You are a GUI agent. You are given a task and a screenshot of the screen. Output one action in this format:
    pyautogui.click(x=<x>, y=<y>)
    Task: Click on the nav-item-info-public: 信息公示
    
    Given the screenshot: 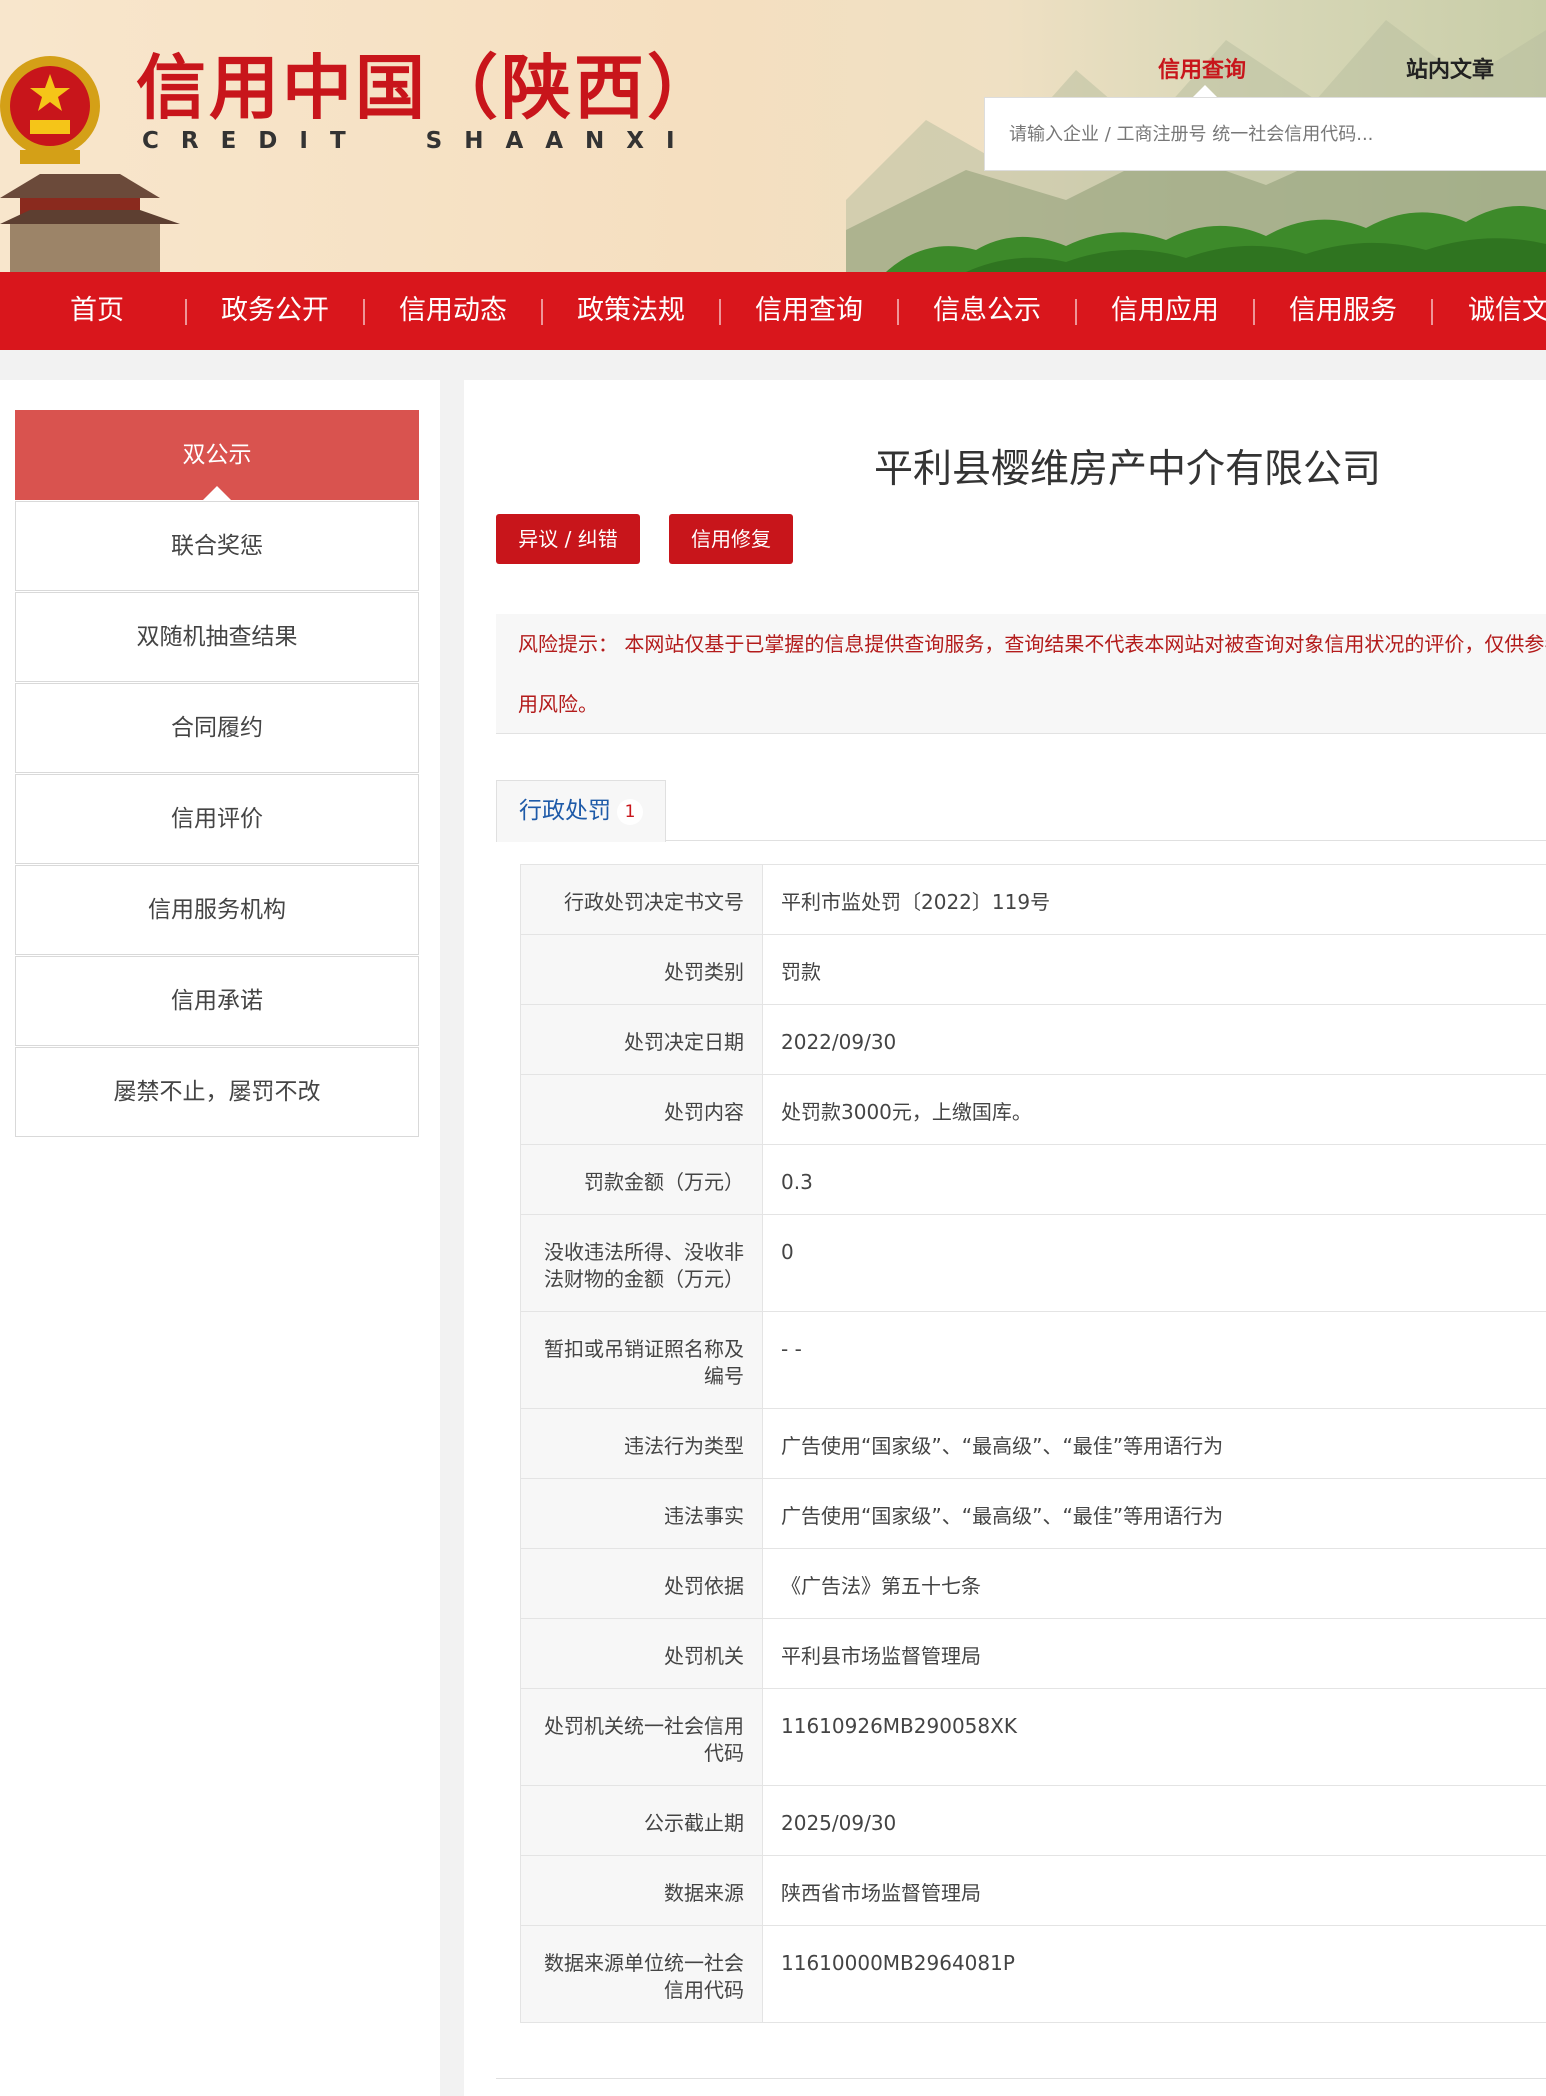 What is the action you would take?
    pyautogui.click(x=987, y=311)
    